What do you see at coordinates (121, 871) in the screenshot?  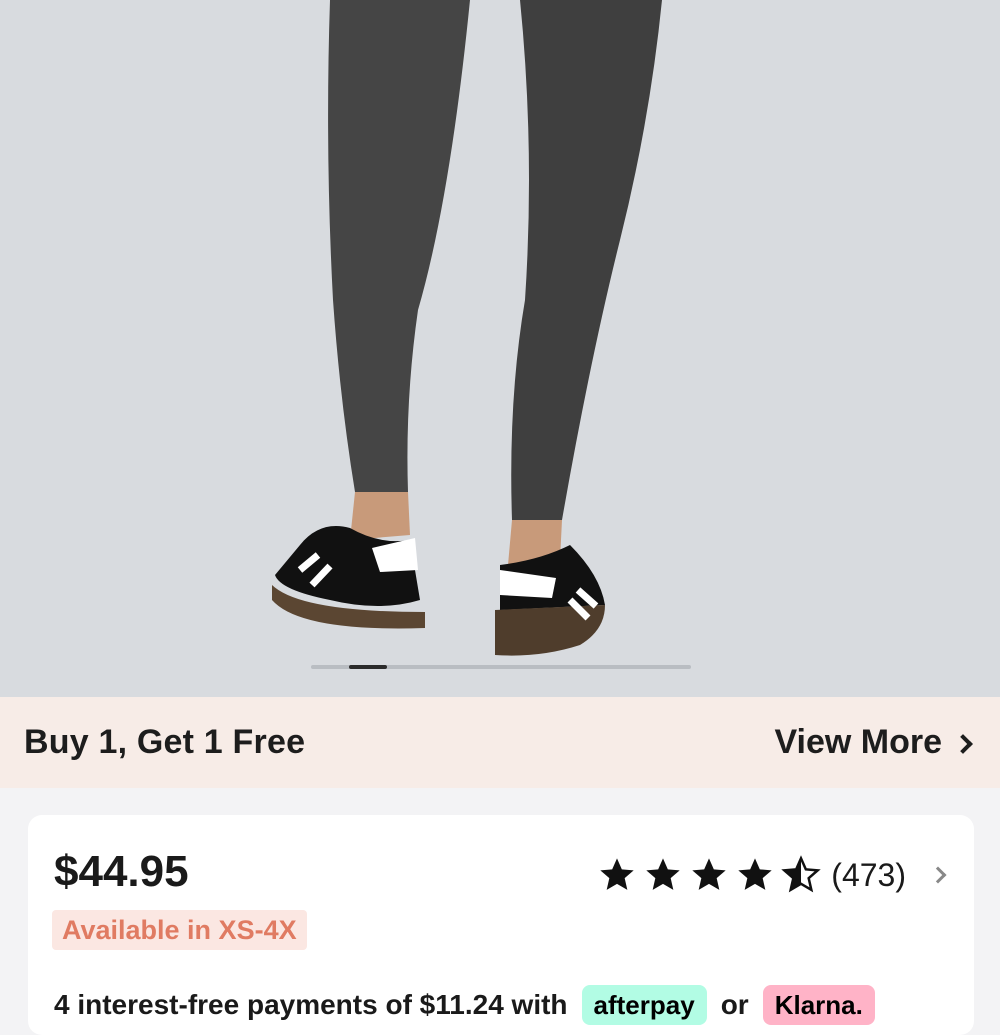 I see `product-price: $44.95` at bounding box center [121, 871].